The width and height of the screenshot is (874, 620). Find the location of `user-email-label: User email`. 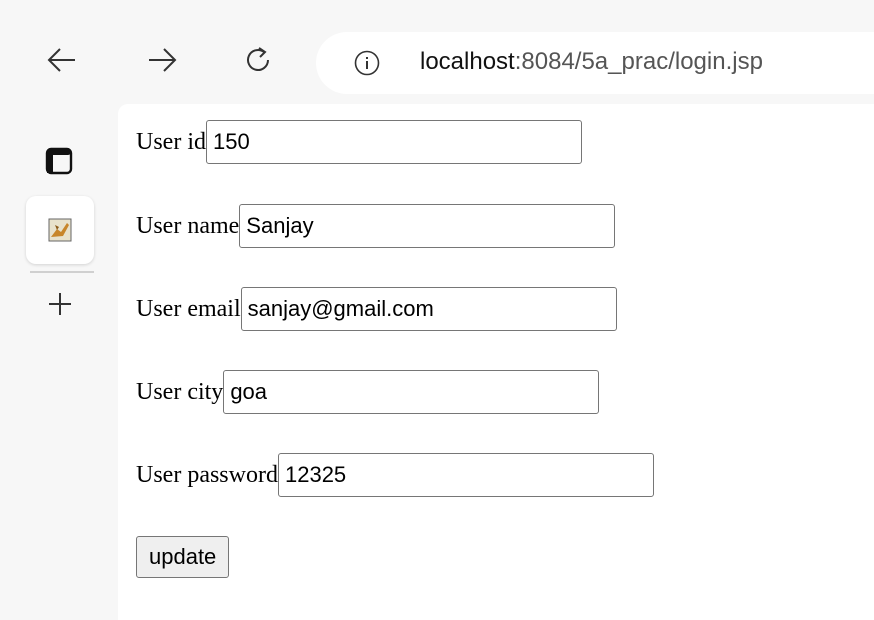

user-email-label: User email is located at coordinates (188, 308).